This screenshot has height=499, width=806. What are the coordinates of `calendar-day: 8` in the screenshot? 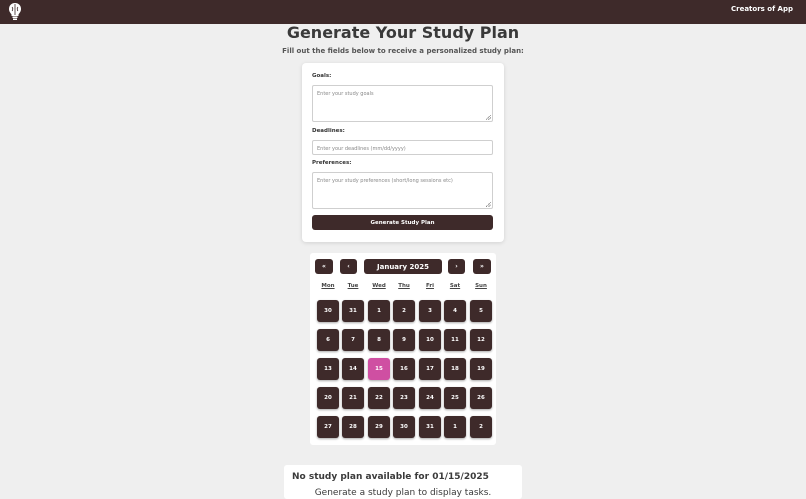 It's located at (379, 340).